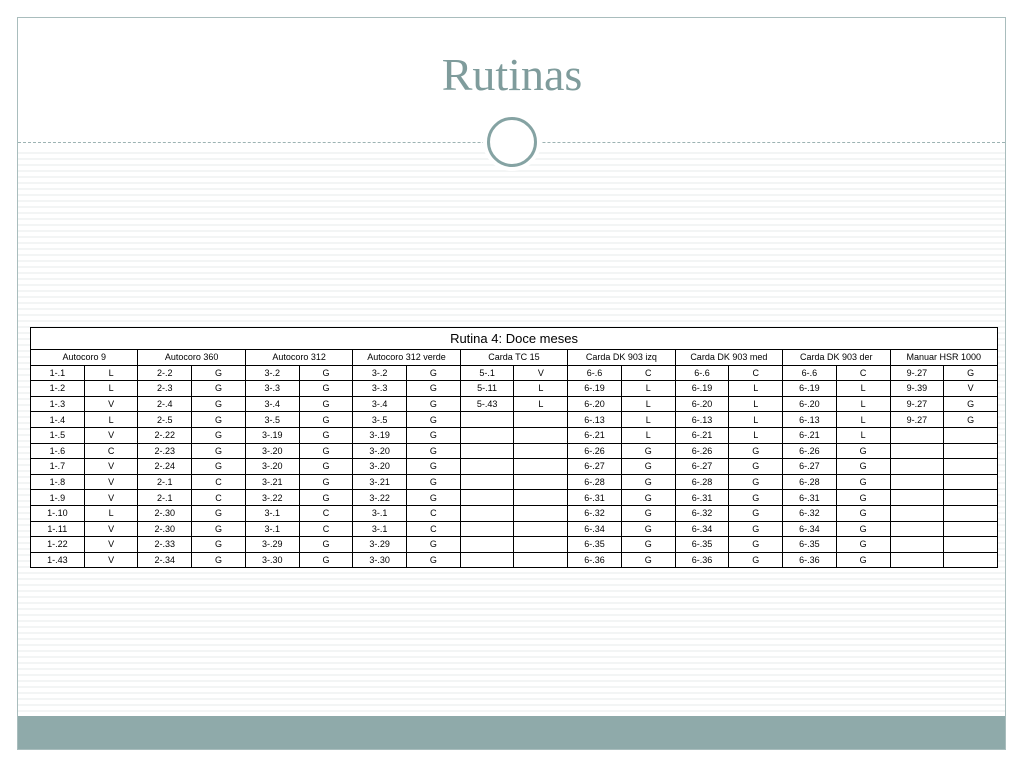  Describe the element at coordinates (165, 435) in the screenshot. I see `table-cell-code: 2-.22` at that location.